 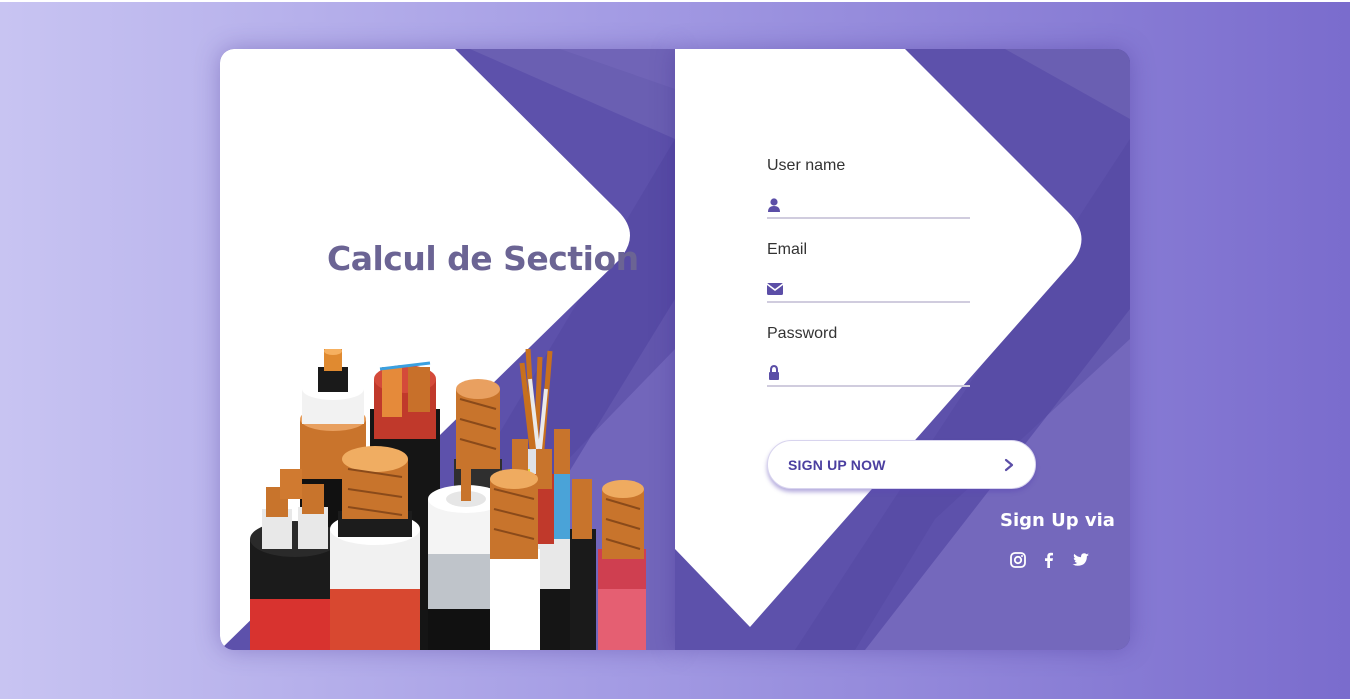 I want to click on power-cable-right, so click(x=608, y=564).